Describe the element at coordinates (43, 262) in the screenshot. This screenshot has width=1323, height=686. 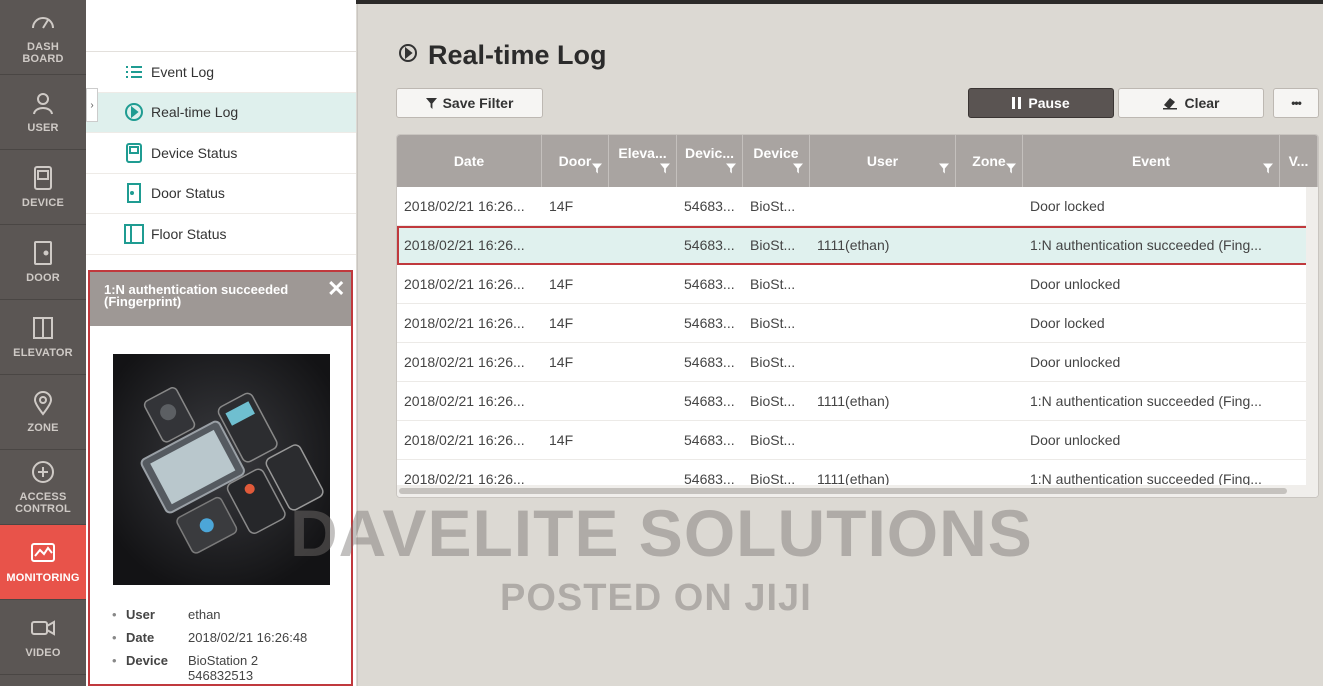
I see `nav-door: DOOR` at that location.